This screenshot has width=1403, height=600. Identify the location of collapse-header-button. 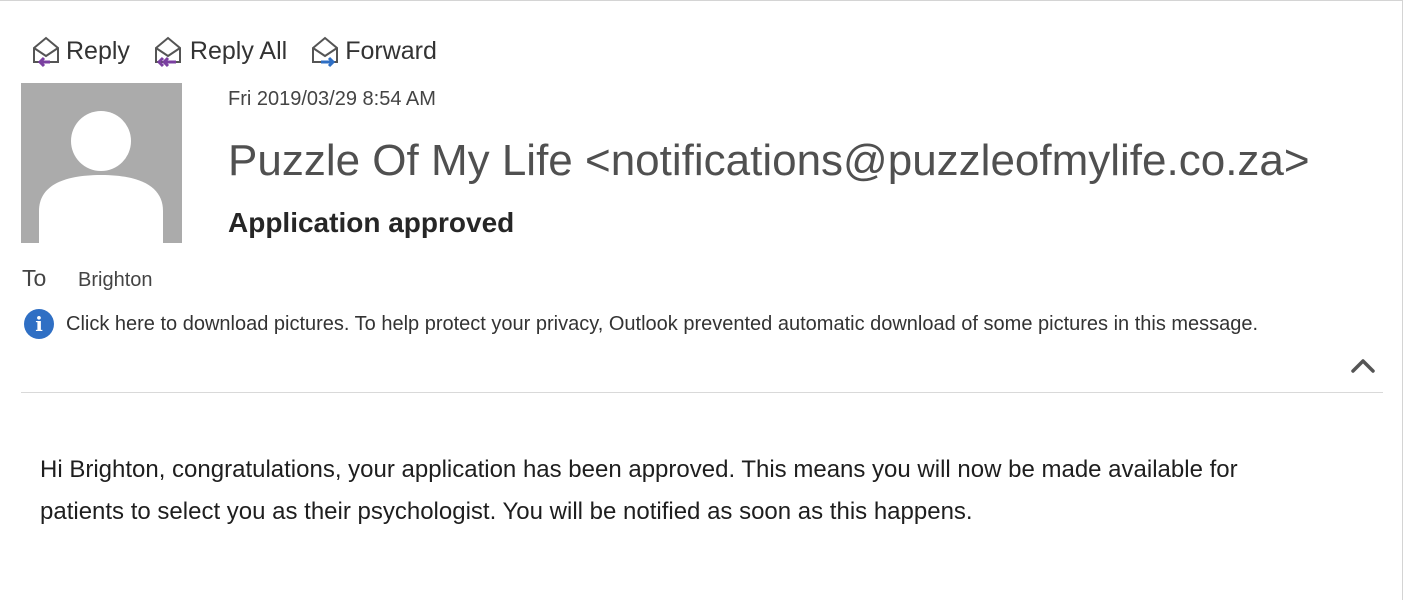
(1363, 365).